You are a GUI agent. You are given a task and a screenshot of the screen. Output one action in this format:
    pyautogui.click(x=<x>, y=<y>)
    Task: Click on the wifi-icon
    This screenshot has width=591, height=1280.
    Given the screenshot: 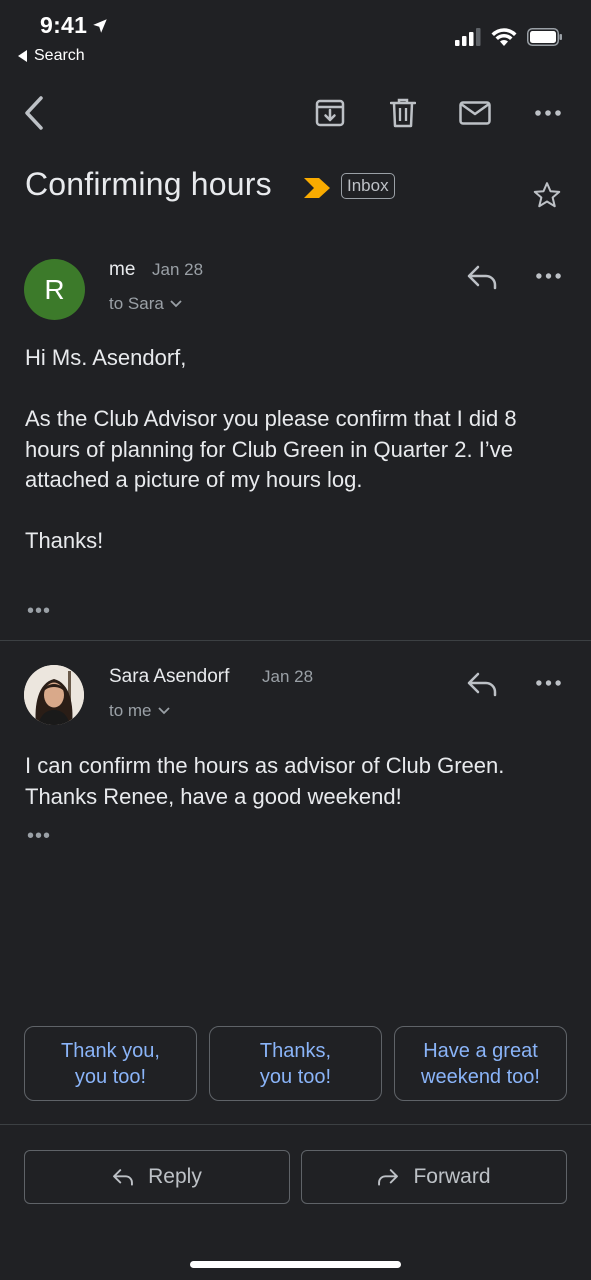 What is the action you would take?
    pyautogui.click(x=504, y=36)
    